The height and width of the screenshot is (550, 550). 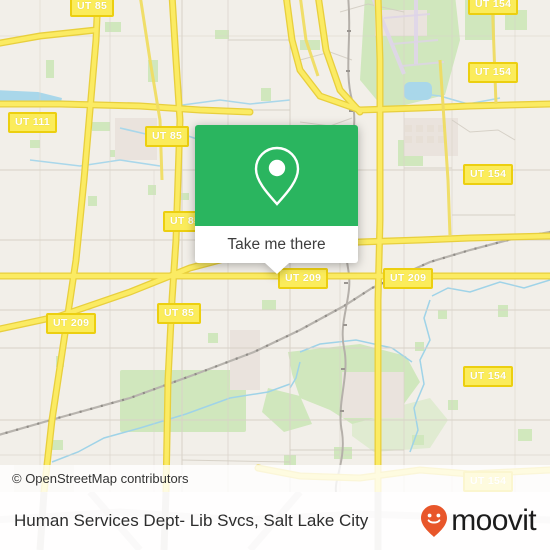 I want to click on take-me-there-label: Take me there, so click(x=276, y=244).